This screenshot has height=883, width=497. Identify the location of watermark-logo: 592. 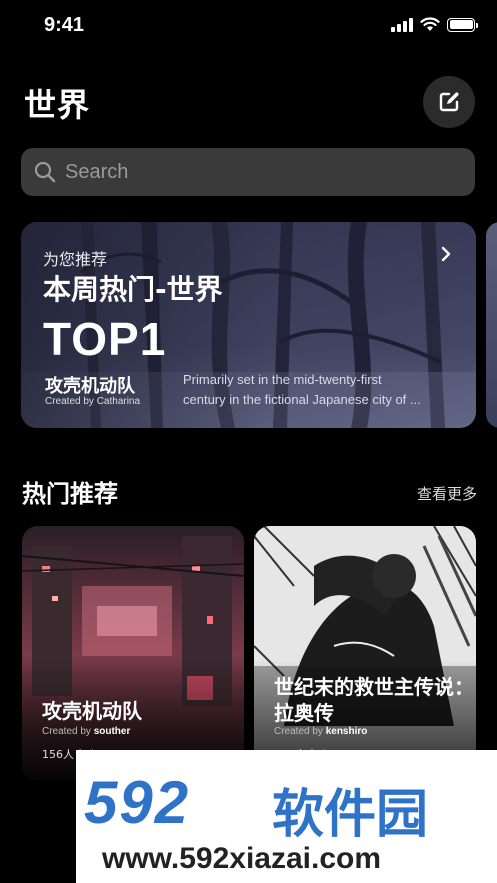
(137, 802).